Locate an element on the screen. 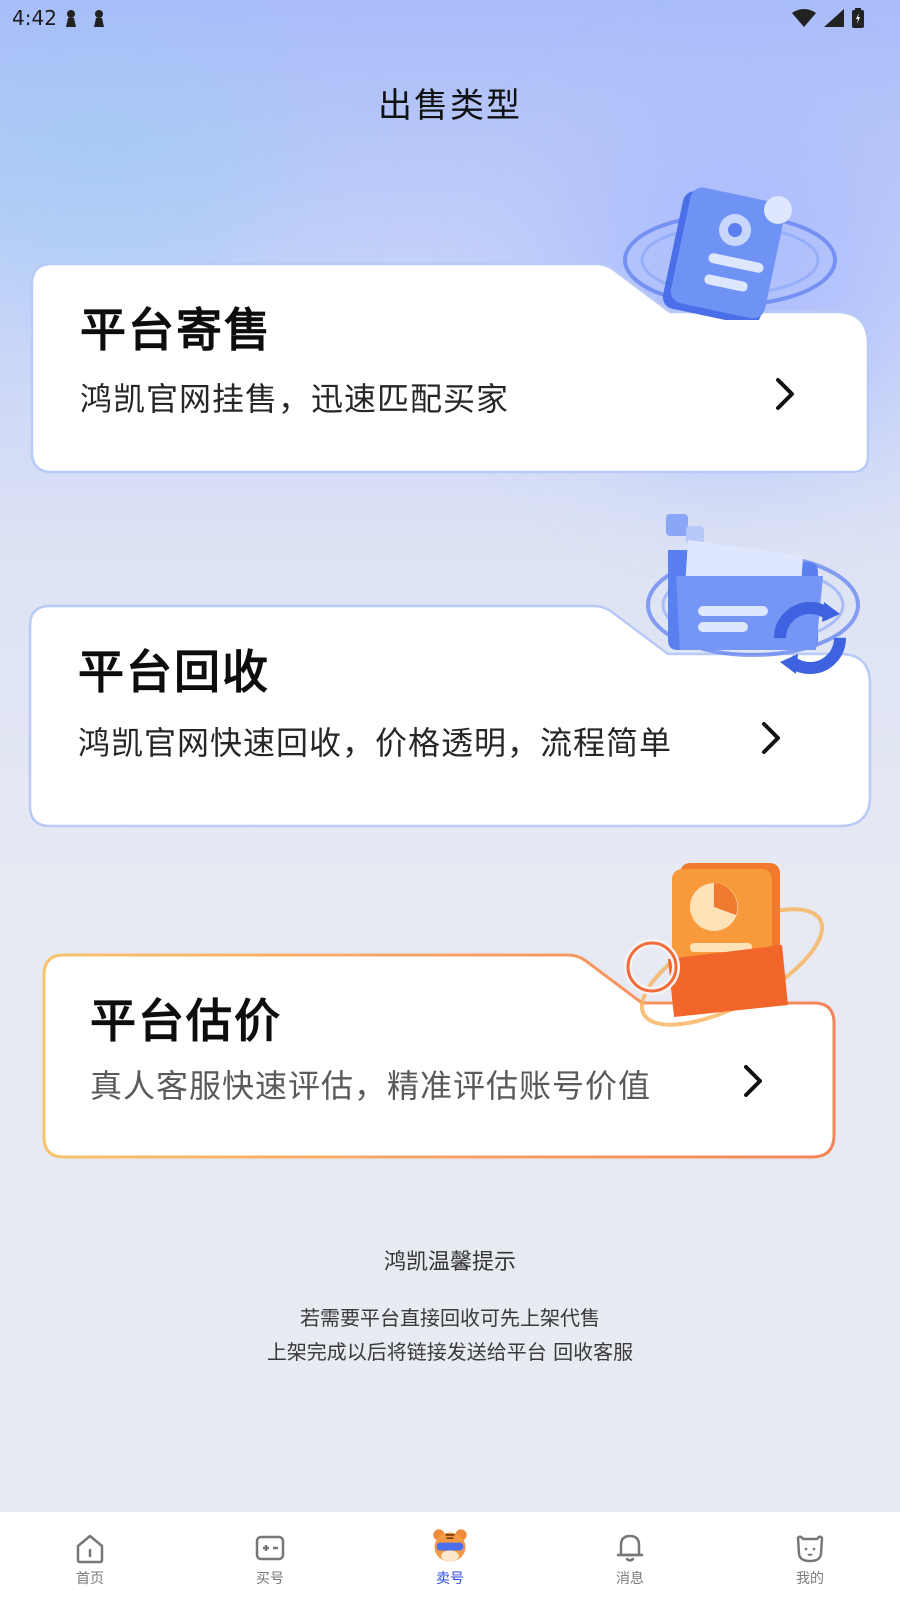 This screenshot has width=900, height=1600. profile-bear-icon is located at coordinates (810, 1549).